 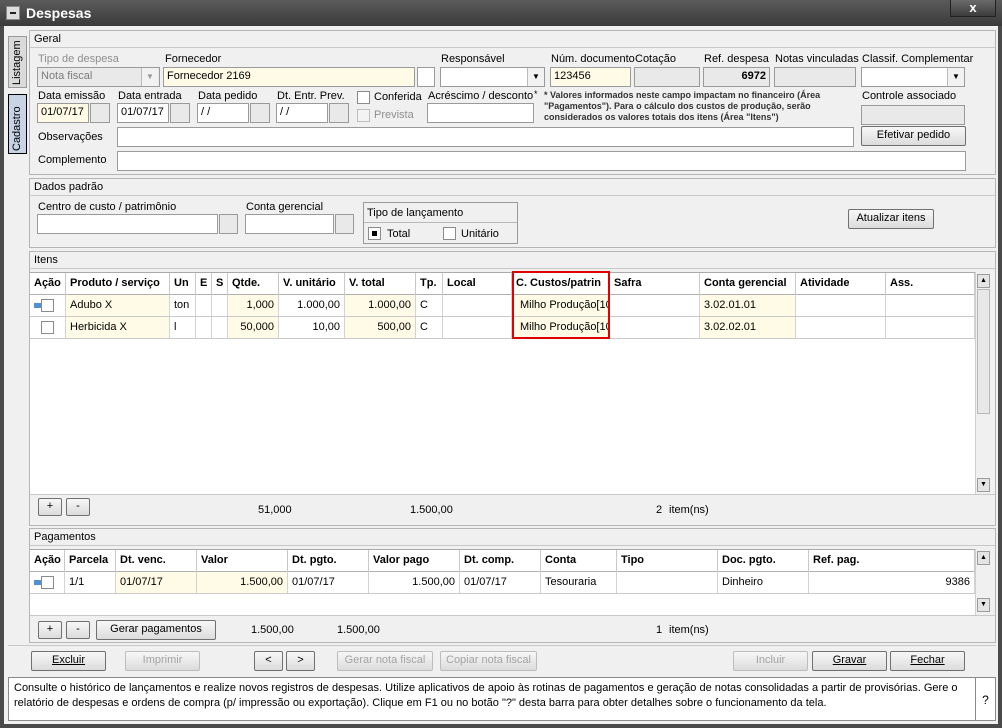 I want to click on qtde-cell: 50,000, so click(x=253, y=327).